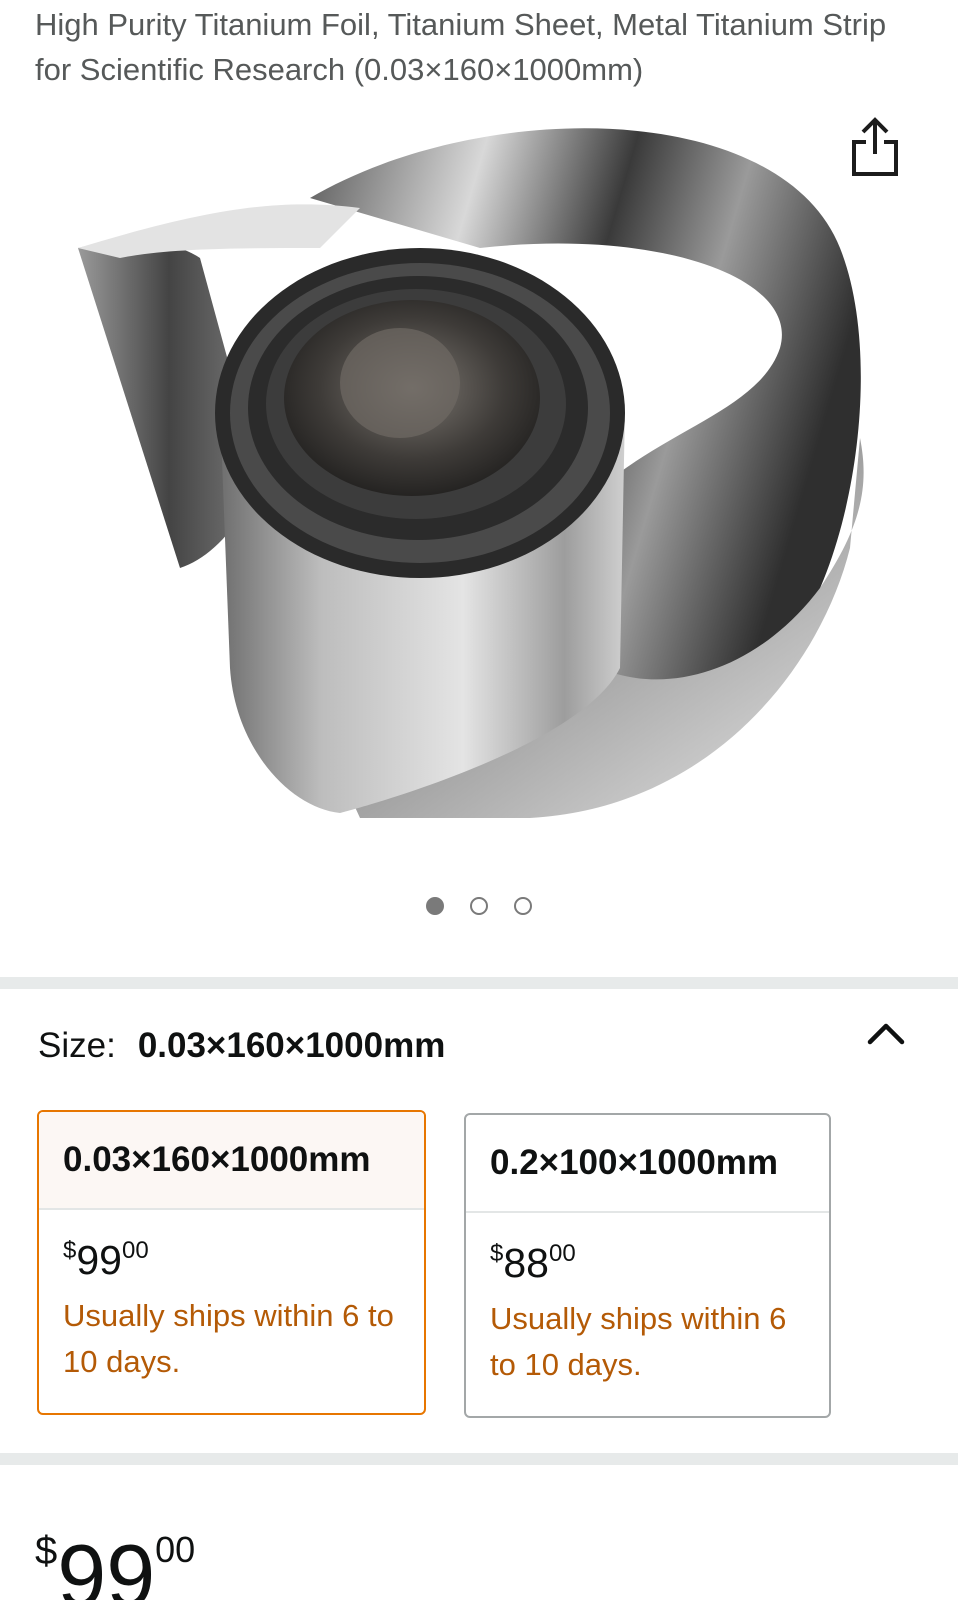 This screenshot has width=958, height=1600. I want to click on size-selector-header: Size: 0.03×160×1000mm, so click(241, 1046).